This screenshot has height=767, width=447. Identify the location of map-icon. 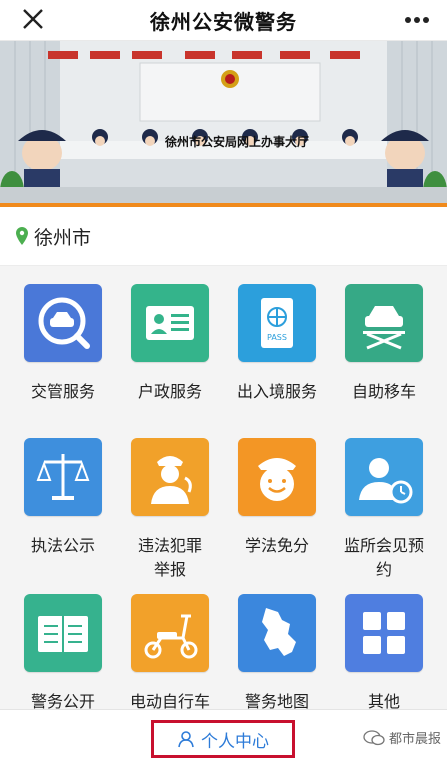
(277, 633).